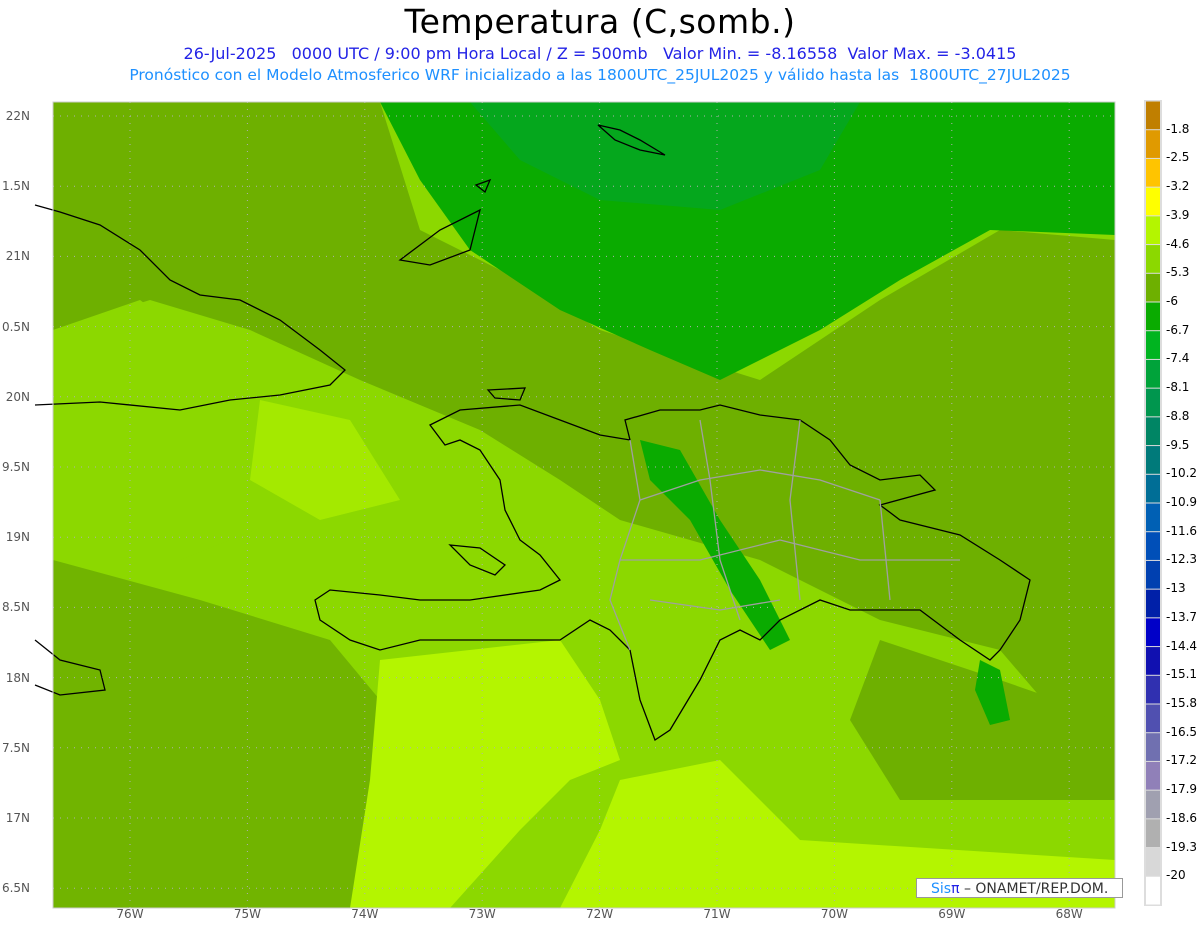 The width and height of the screenshot is (1200, 927). Describe the element at coordinates (365, 914) in the screenshot. I see `longitude-label: 74W` at that location.